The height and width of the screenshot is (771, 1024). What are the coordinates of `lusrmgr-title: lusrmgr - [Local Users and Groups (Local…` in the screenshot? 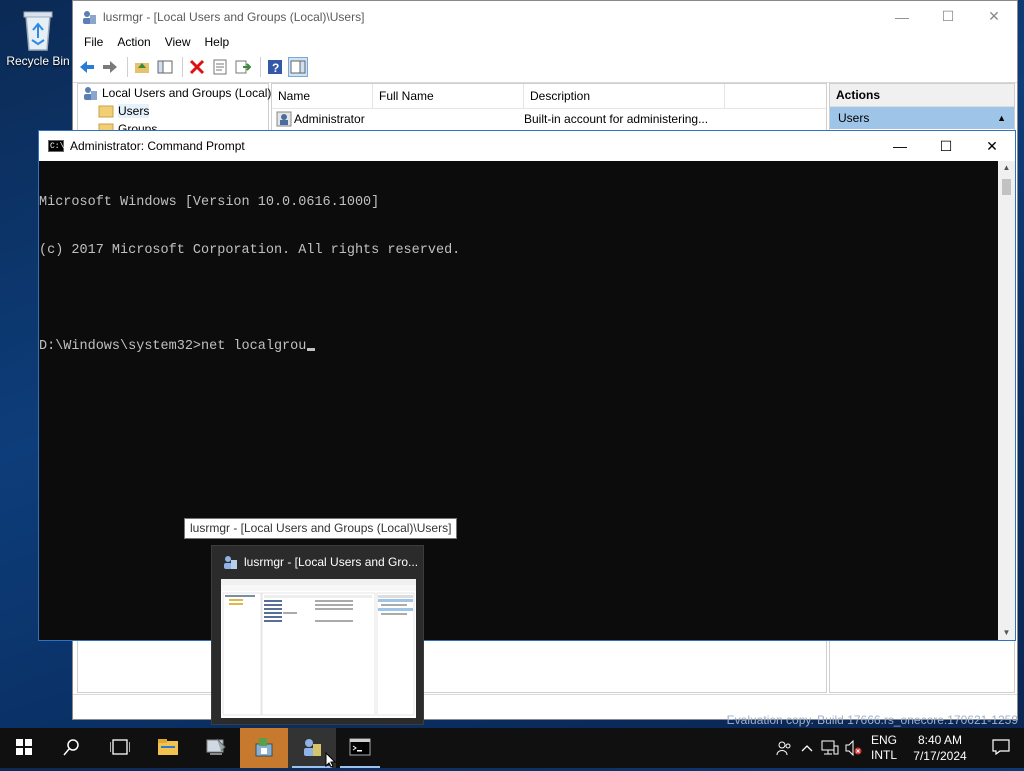 It's located at (234, 16).